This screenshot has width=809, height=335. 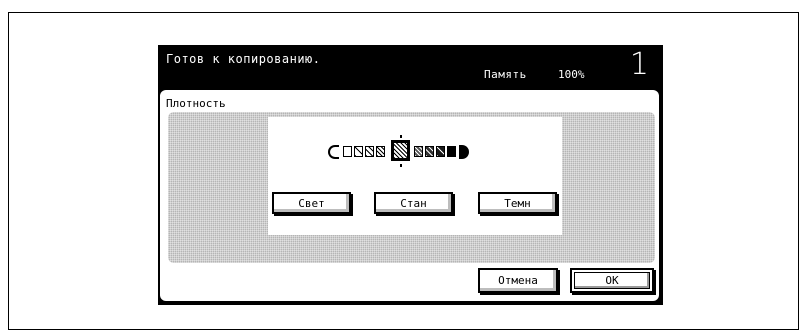 What do you see at coordinates (505, 74) in the screenshot?
I see `memory-label: Память` at bounding box center [505, 74].